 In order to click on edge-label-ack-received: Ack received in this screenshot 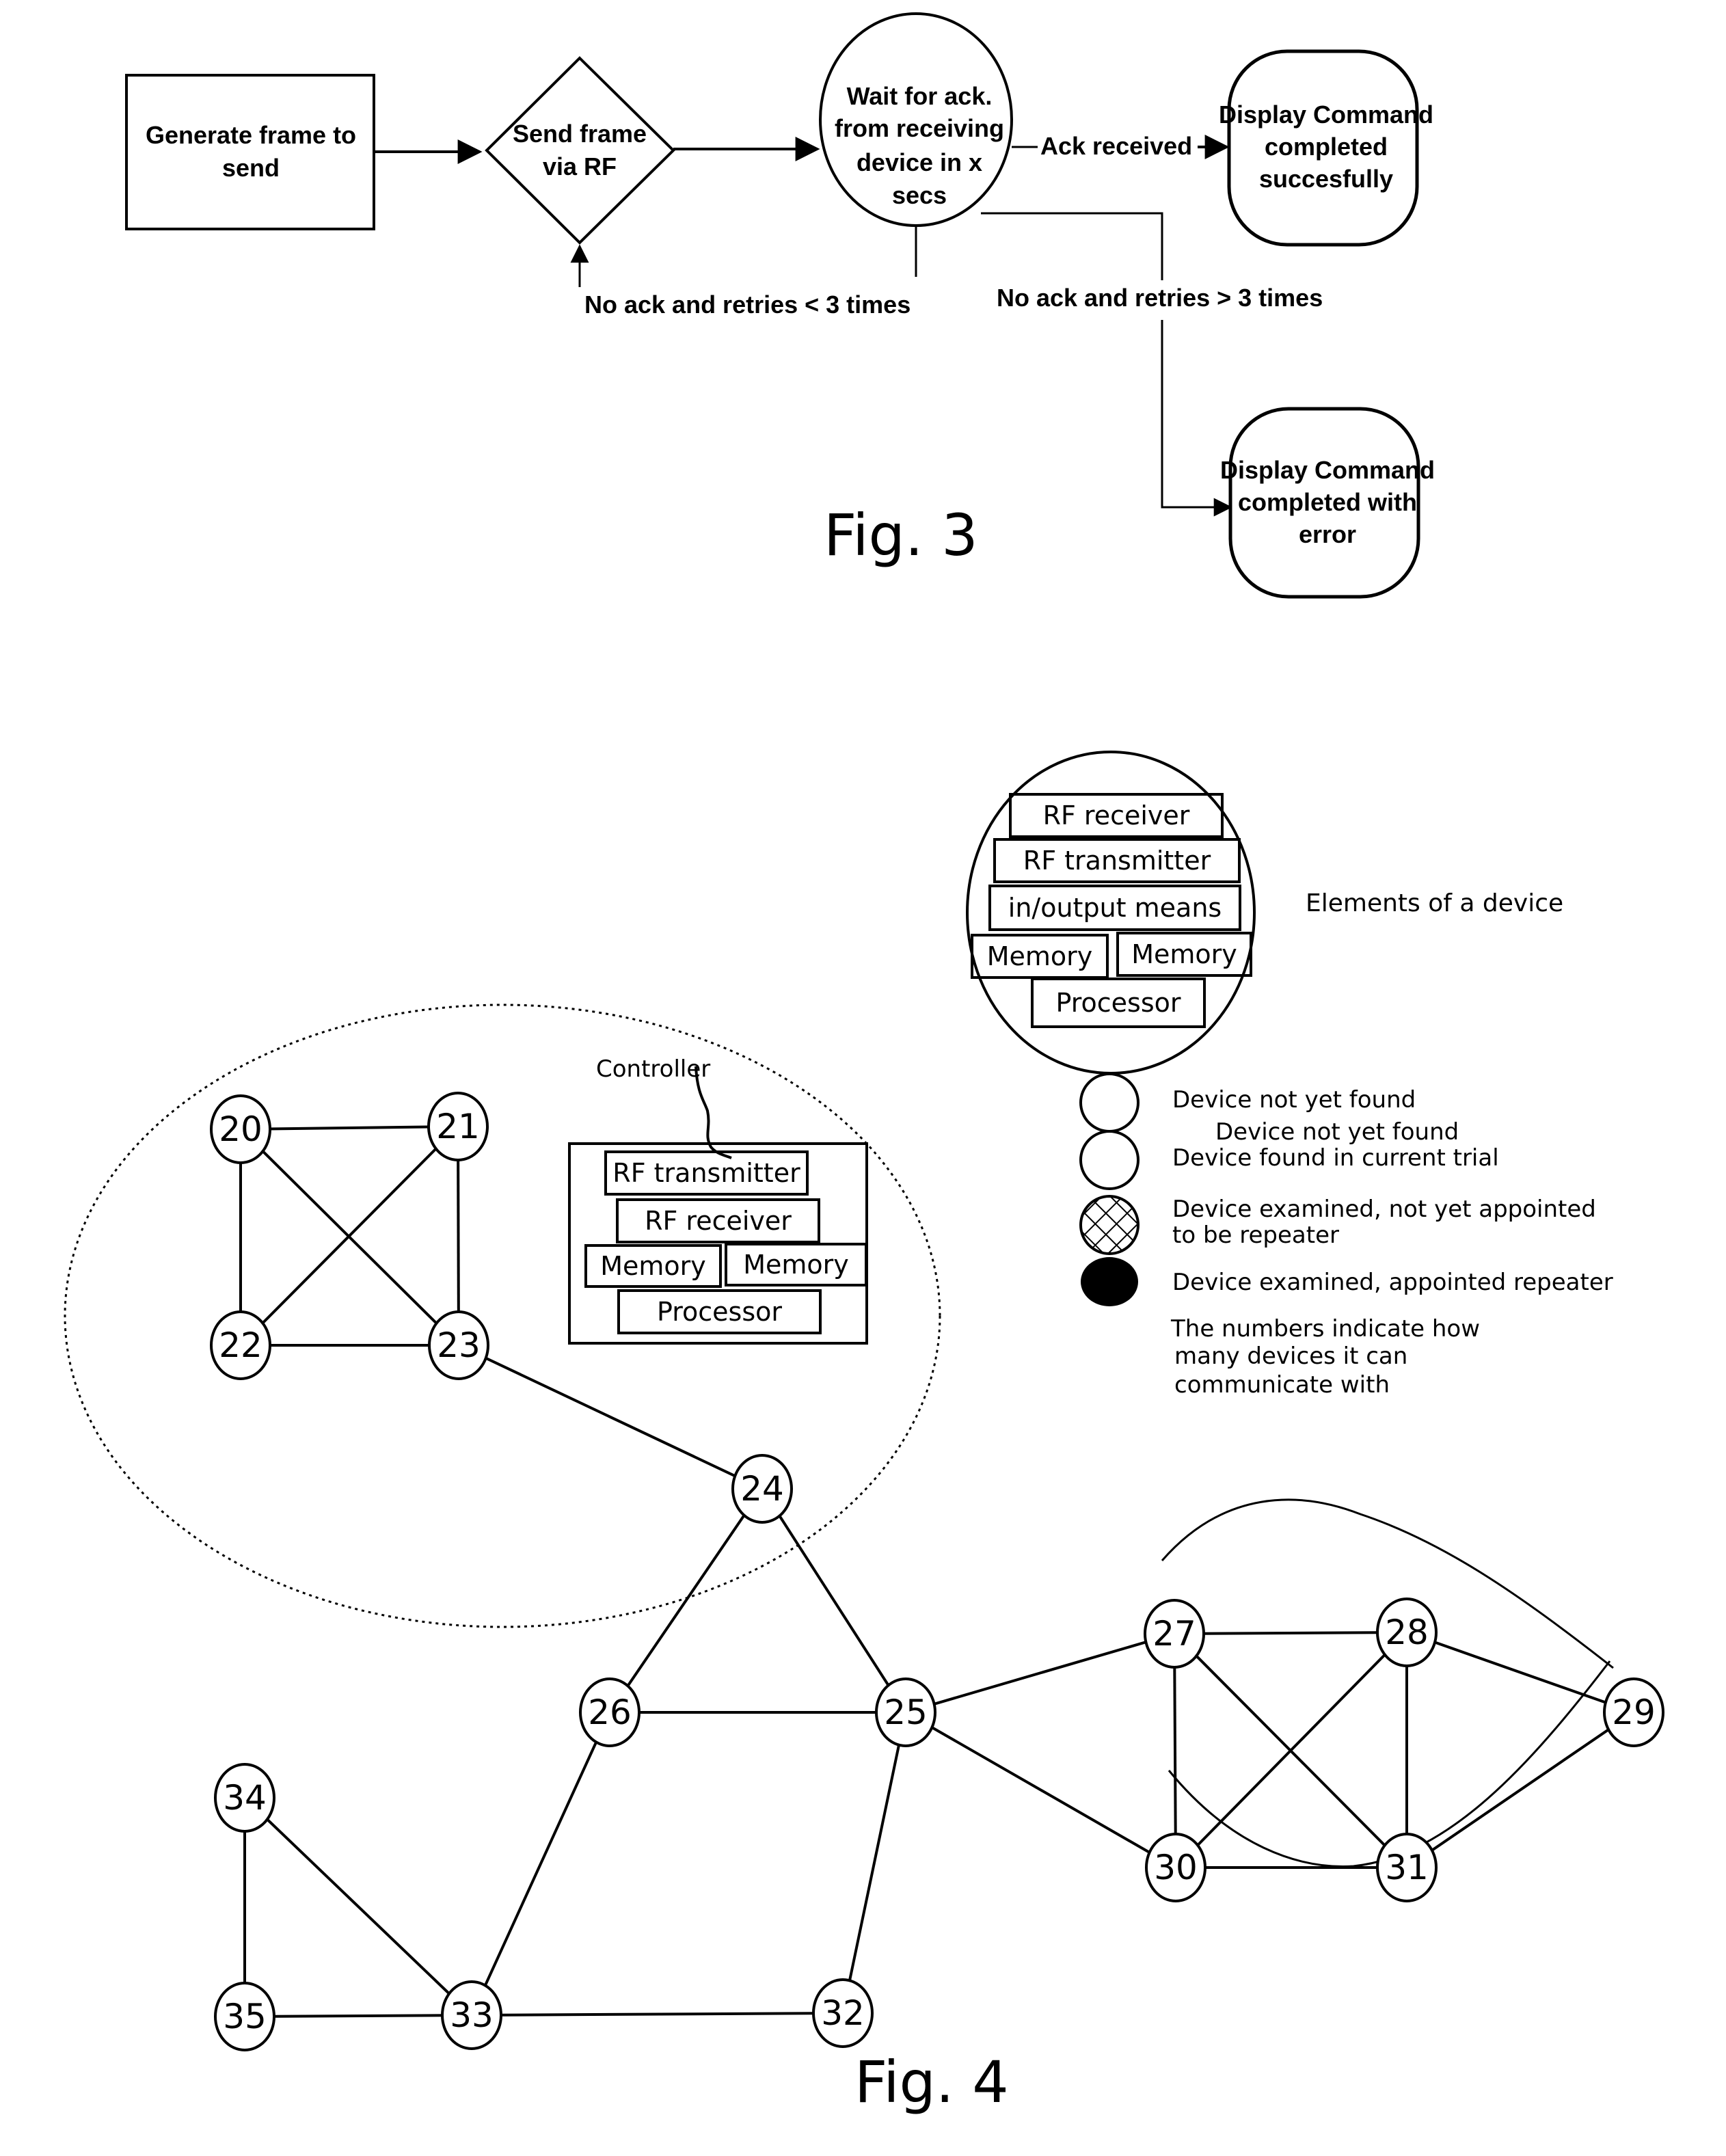, I will do `click(1116, 146)`.